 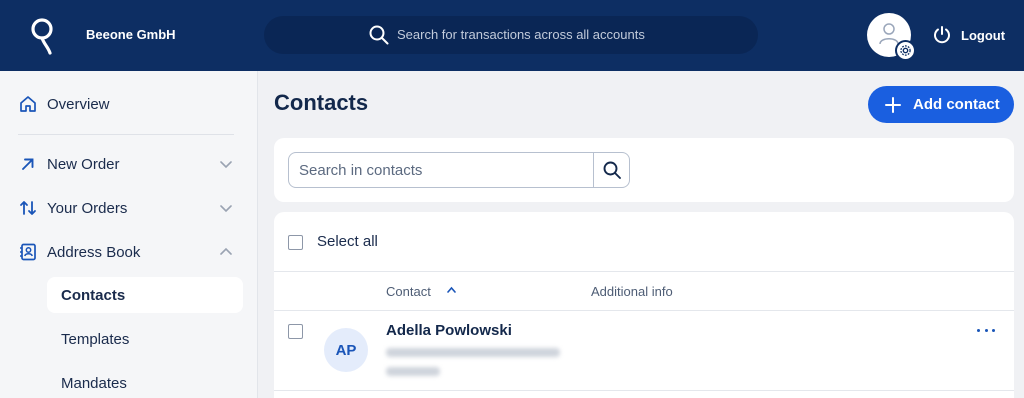 What do you see at coordinates (42, 36) in the screenshot?
I see `logo-icon` at bounding box center [42, 36].